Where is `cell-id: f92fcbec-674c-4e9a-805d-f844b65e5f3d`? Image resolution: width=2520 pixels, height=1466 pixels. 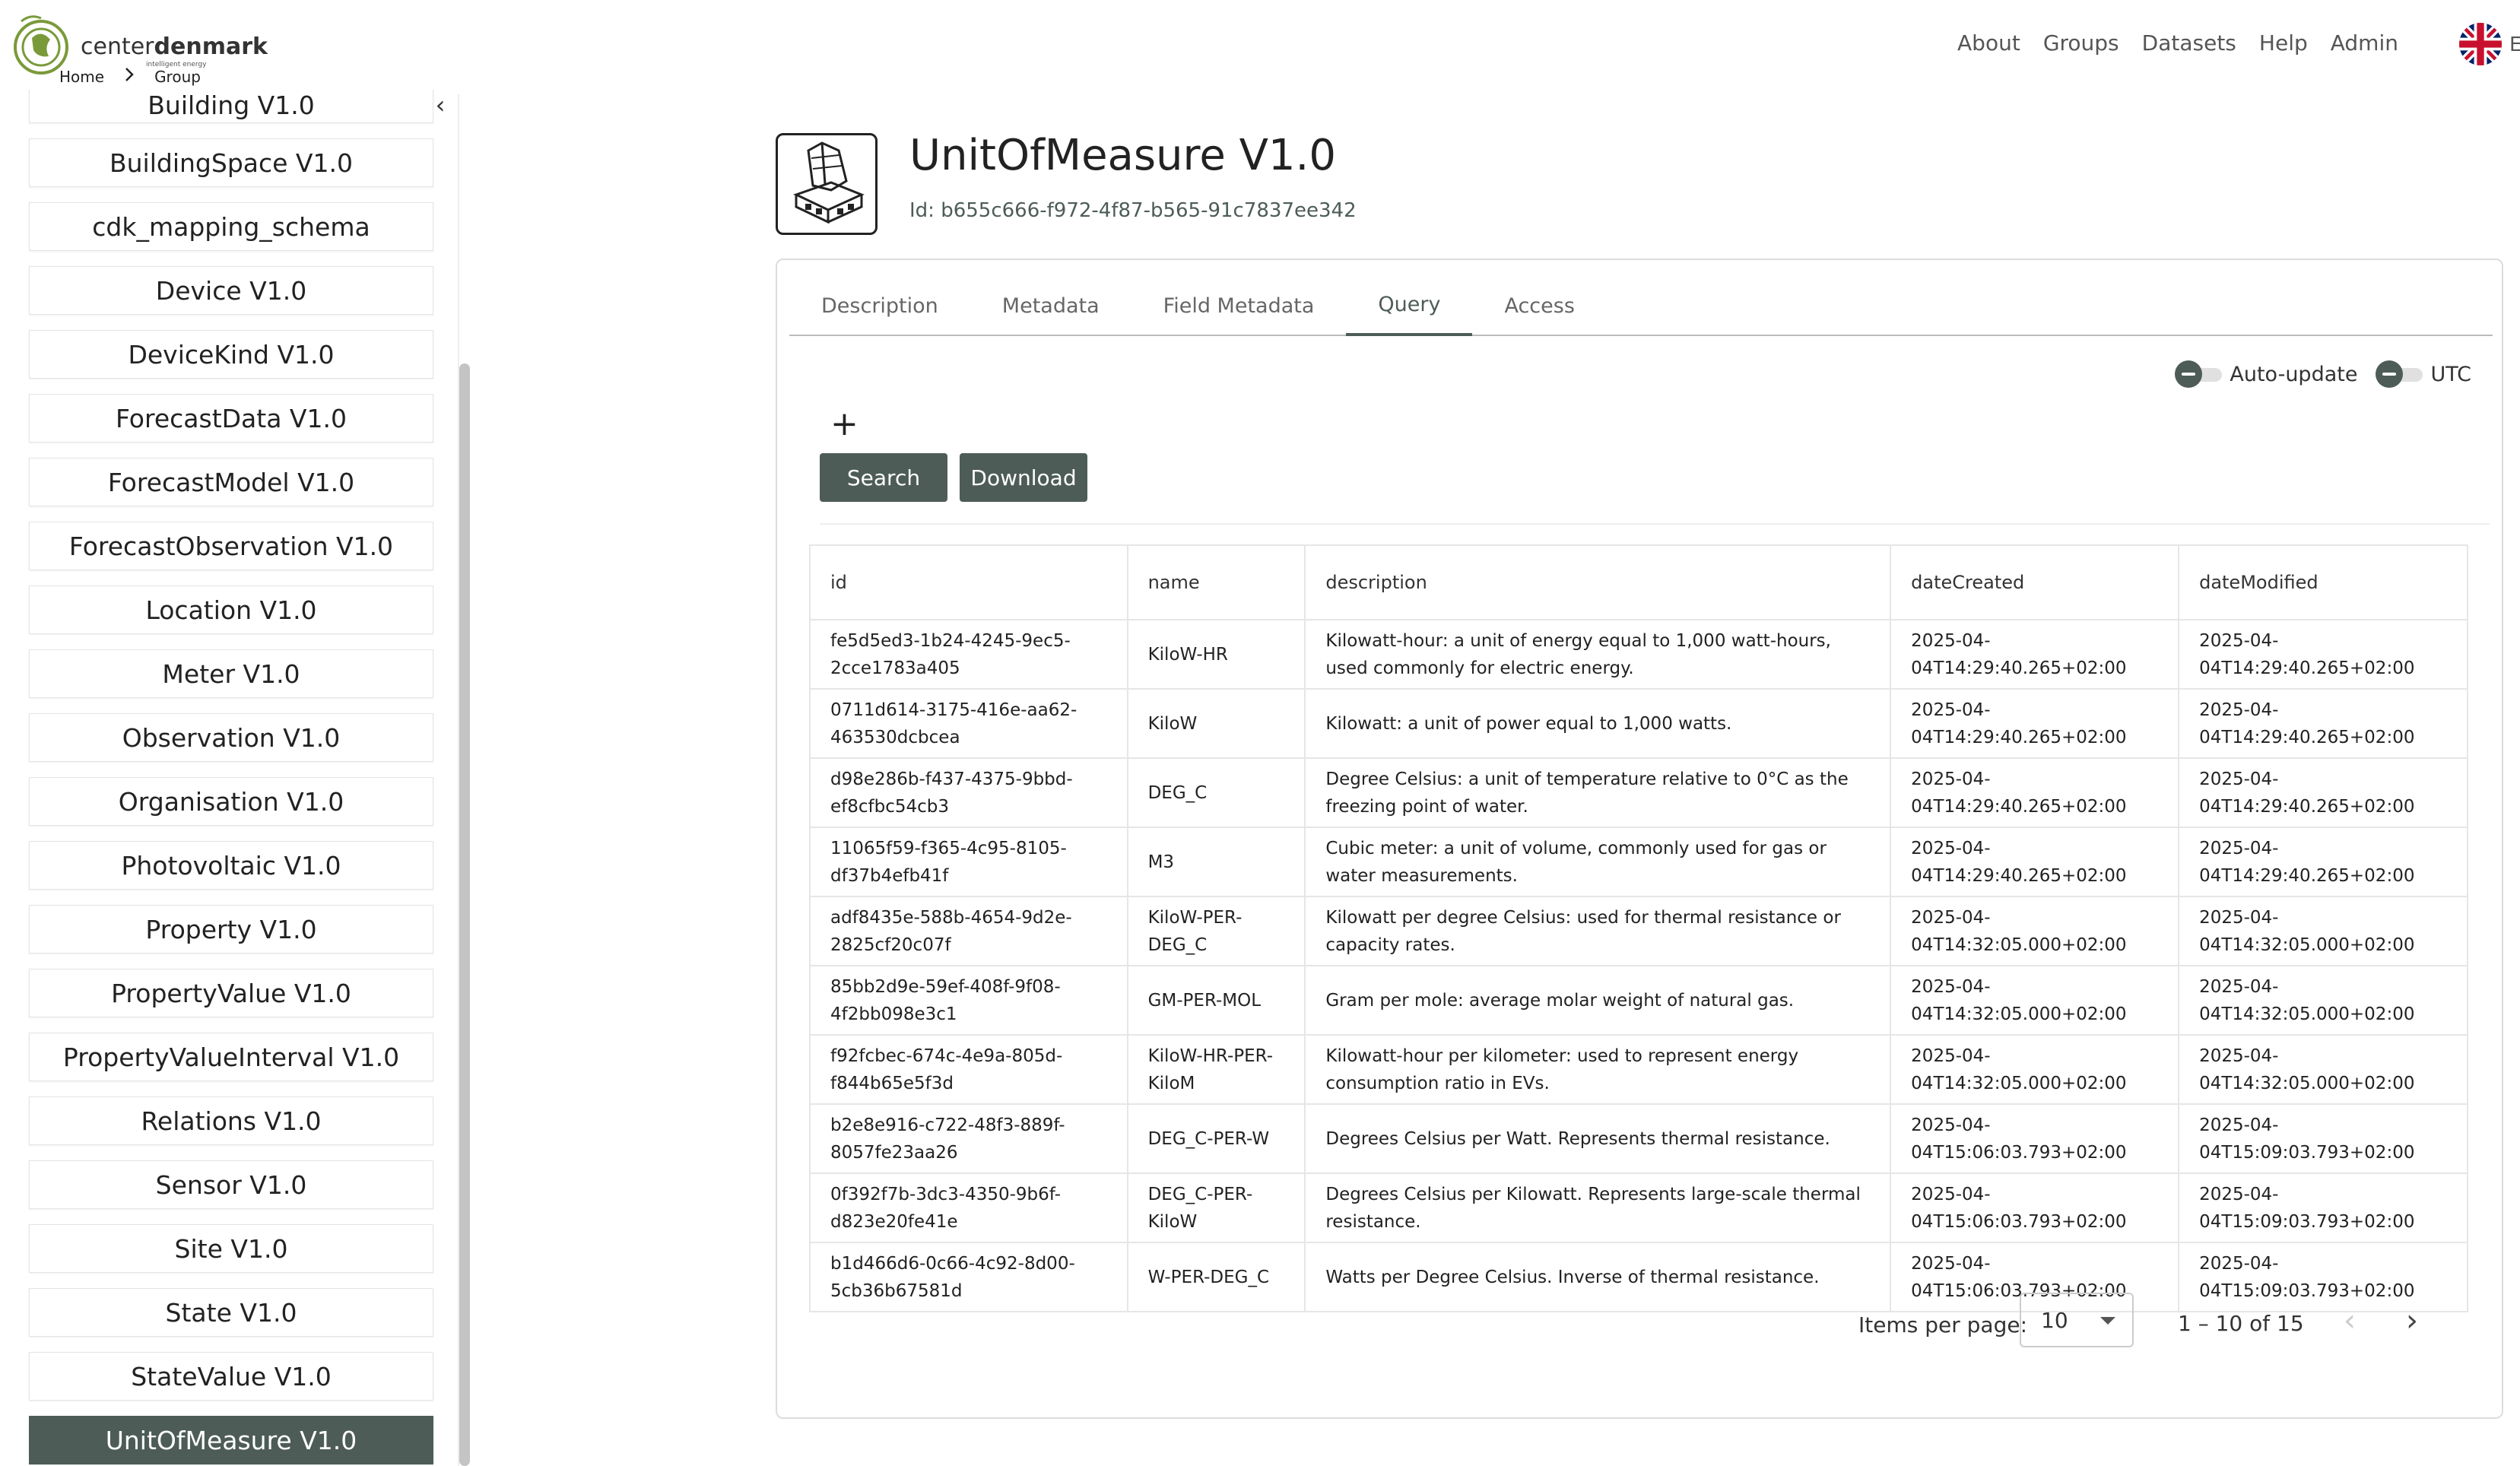
cell-id: f92fcbec-674c-4e9a-805d-f844b65e5f3d is located at coordinates (969, 1069).